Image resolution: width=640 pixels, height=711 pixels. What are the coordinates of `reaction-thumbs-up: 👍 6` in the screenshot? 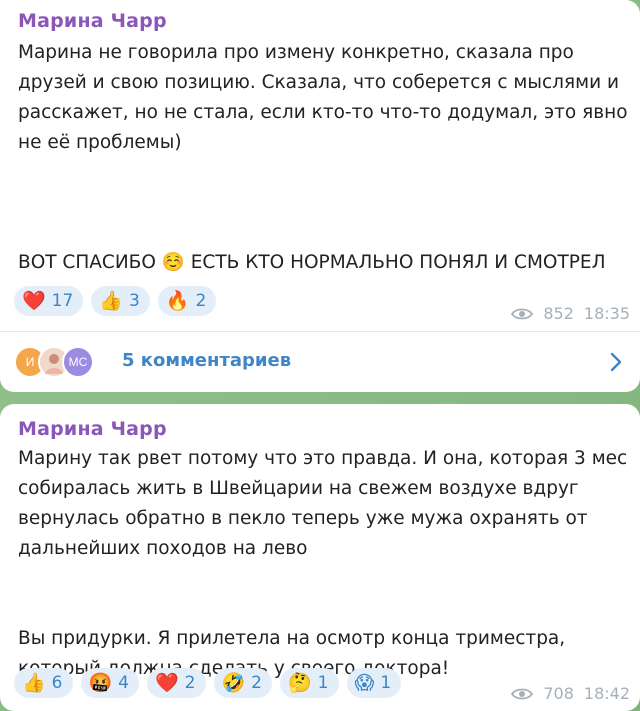 It's located at (43, 683).